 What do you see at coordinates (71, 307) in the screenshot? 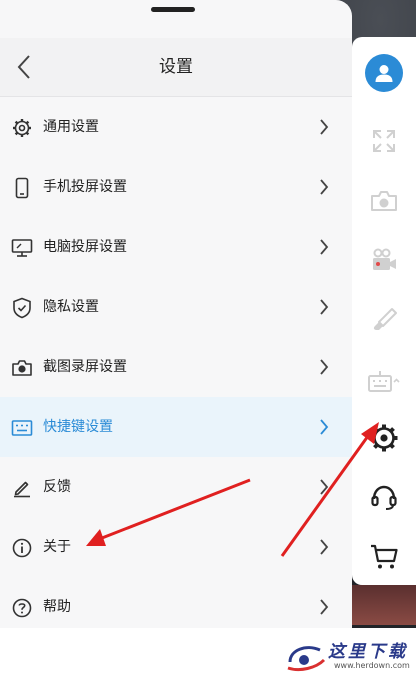
I see `settings-item-label: 隐私设置` at bounding box center [71, 307].